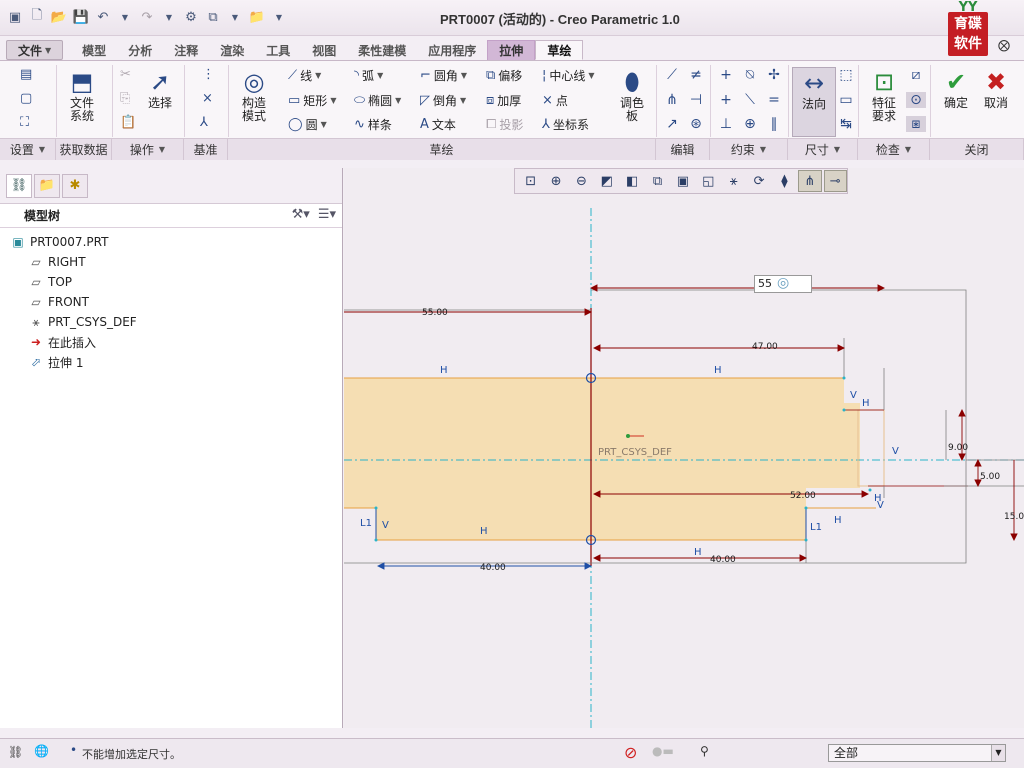 The image size is (1024, 768). I want to click on view-manager-icon: ▣, so click(682, 181).